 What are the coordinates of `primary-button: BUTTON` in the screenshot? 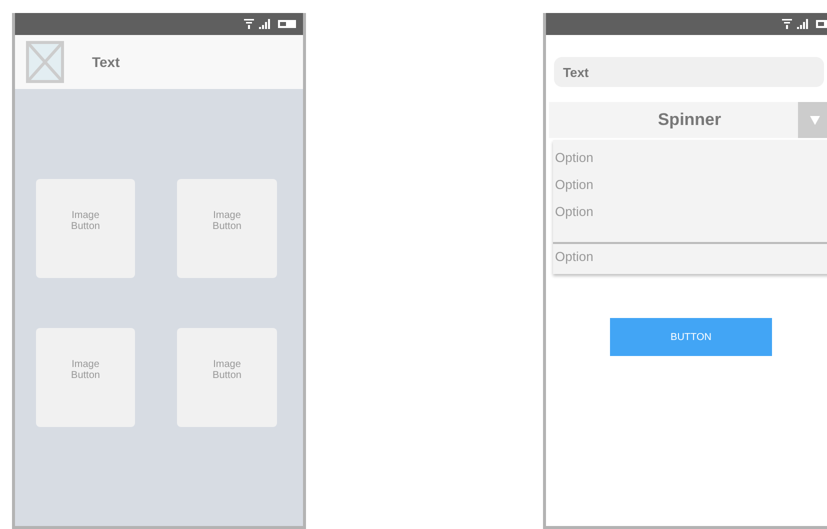 It's located at (691, 337).